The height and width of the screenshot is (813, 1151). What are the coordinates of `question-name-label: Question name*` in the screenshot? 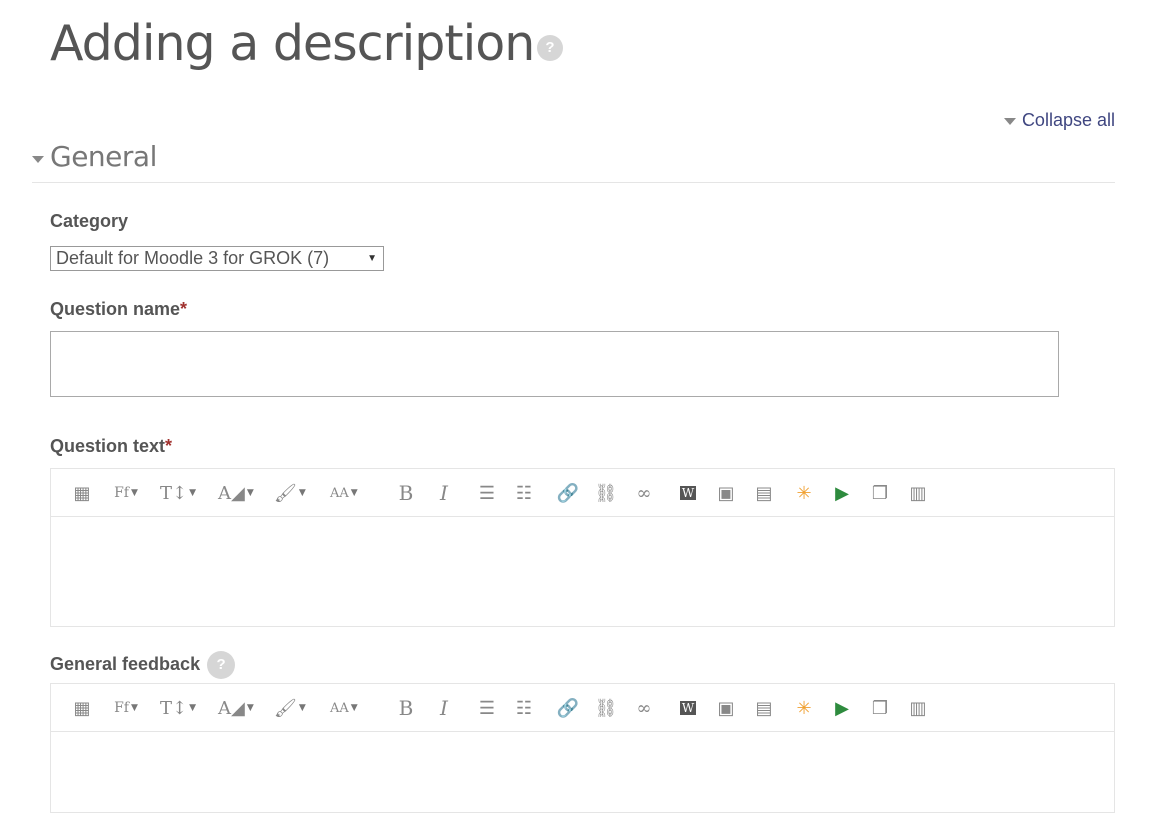 It's located at (118, 309).